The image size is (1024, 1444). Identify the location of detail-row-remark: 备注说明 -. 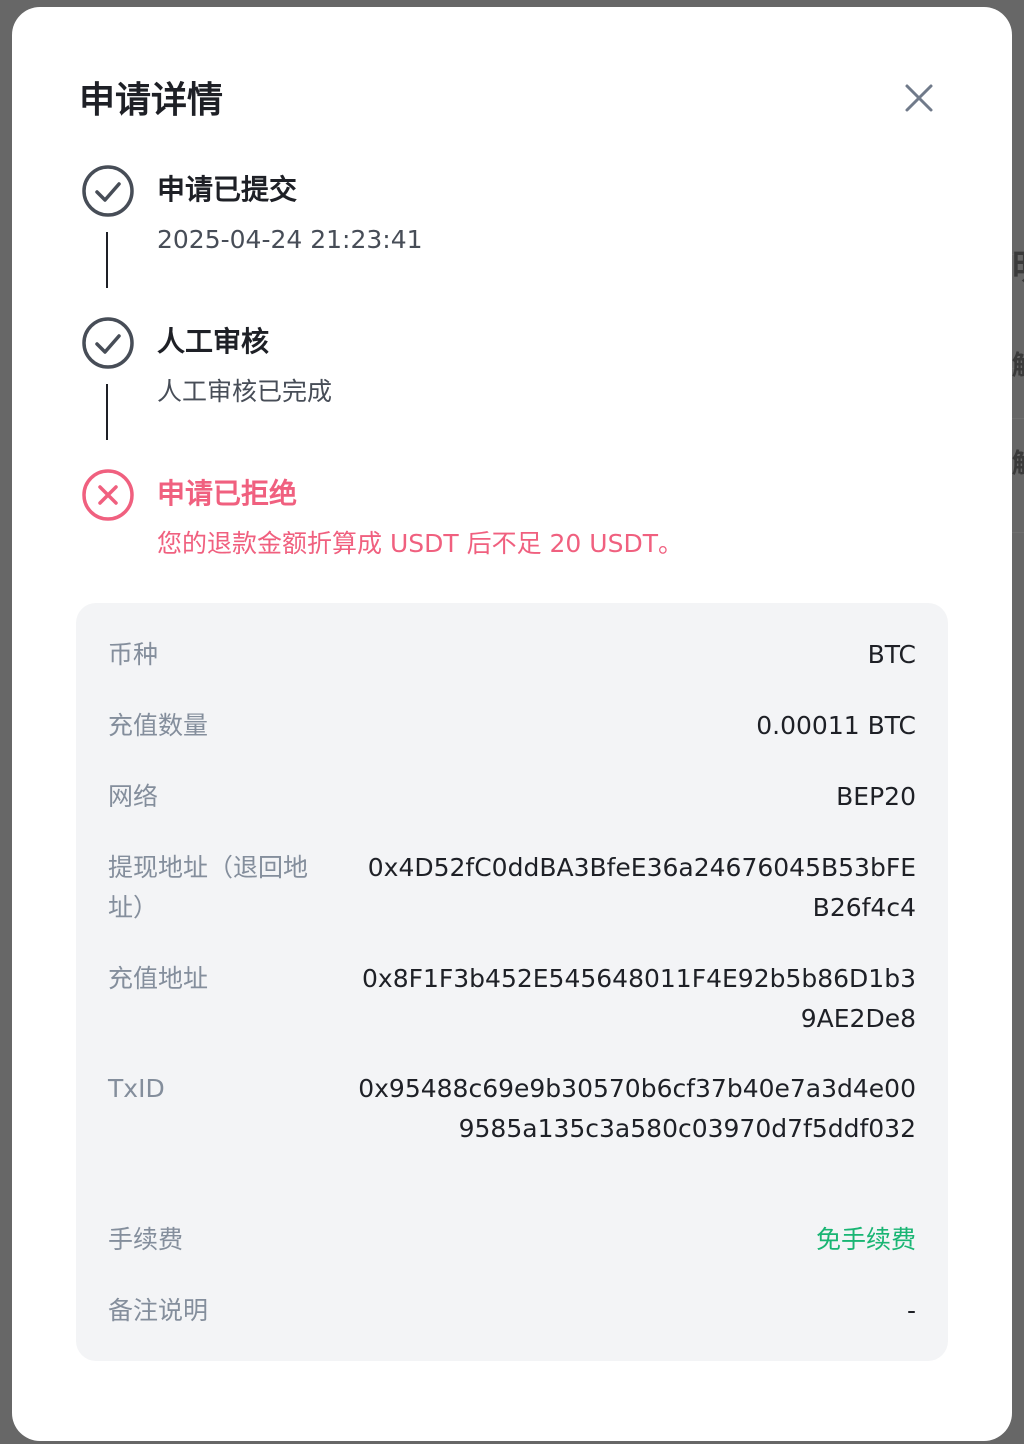
(512, 1311).